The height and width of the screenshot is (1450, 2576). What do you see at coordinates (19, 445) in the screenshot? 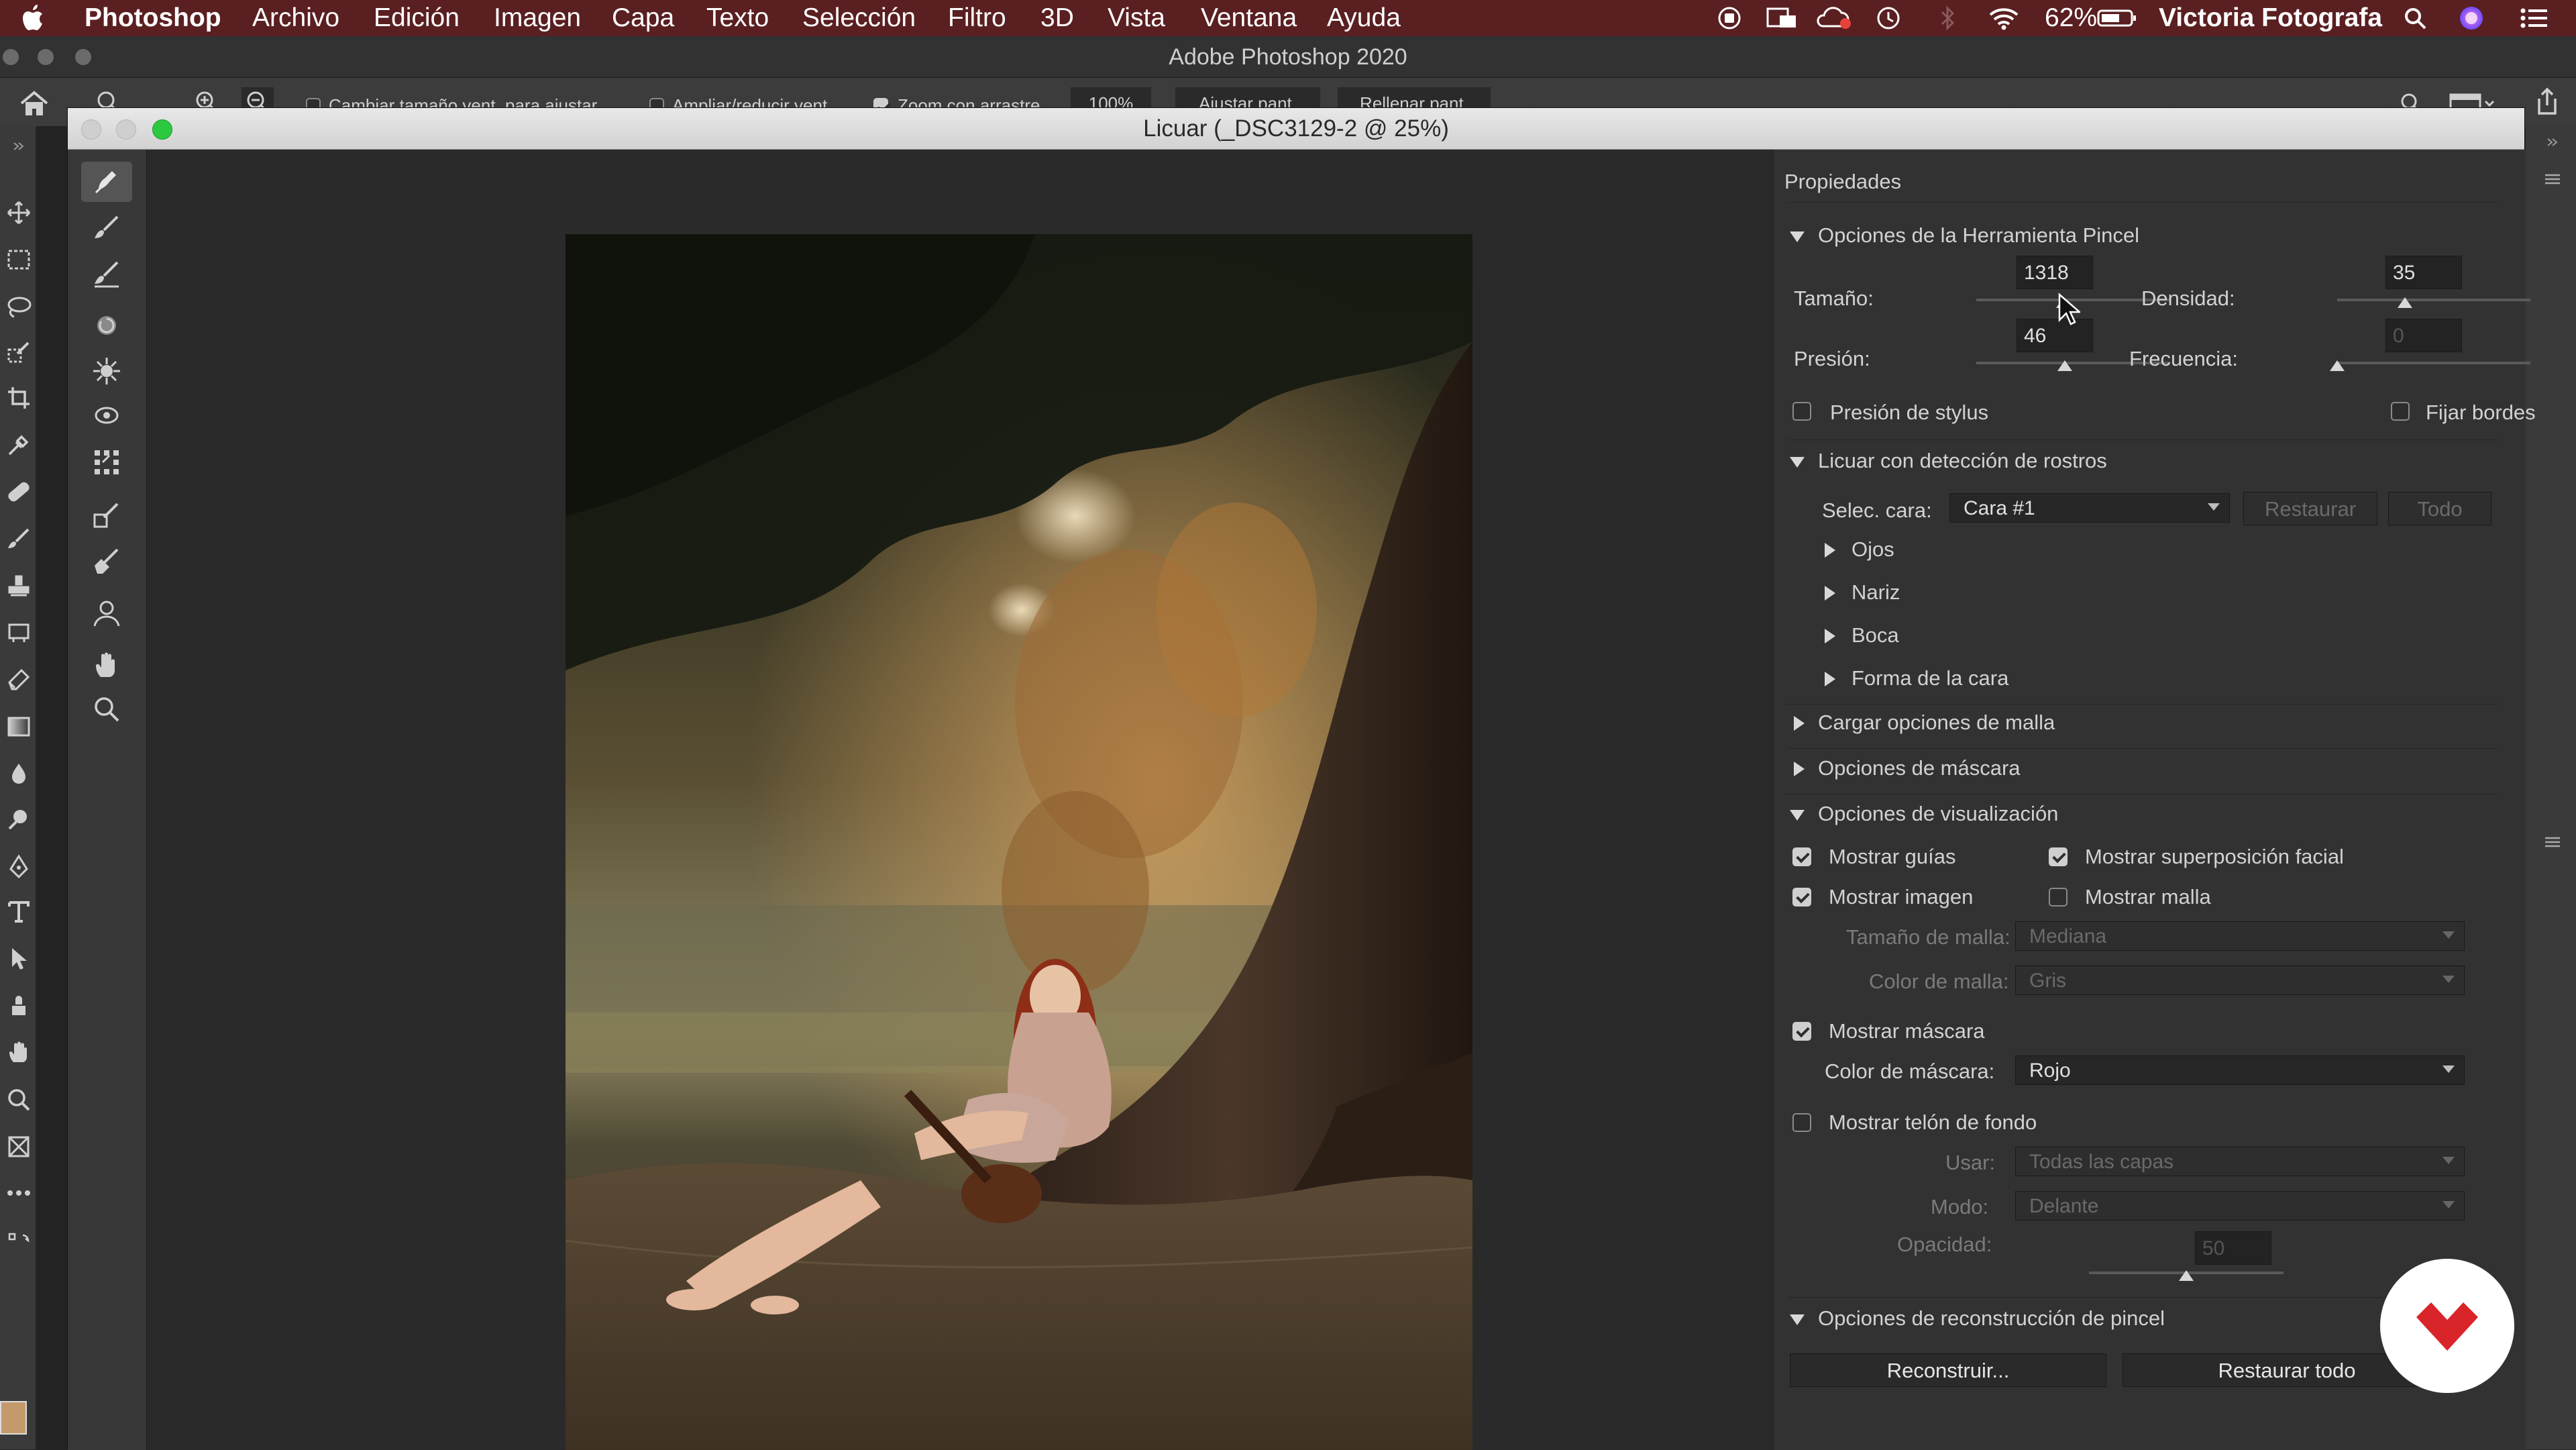
I see `eyedropper-tool-icon` at bounding box center [19, 445].